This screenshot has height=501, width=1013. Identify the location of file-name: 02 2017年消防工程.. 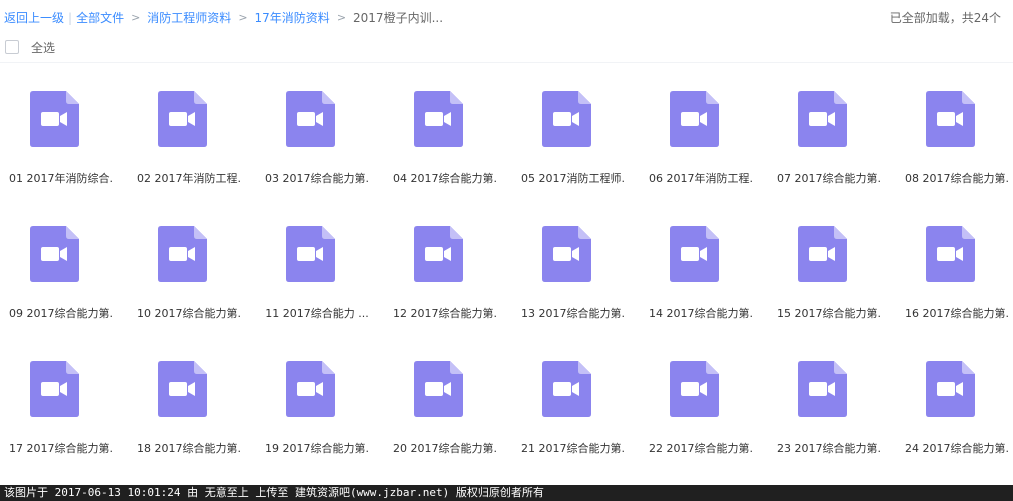
(189, 178).